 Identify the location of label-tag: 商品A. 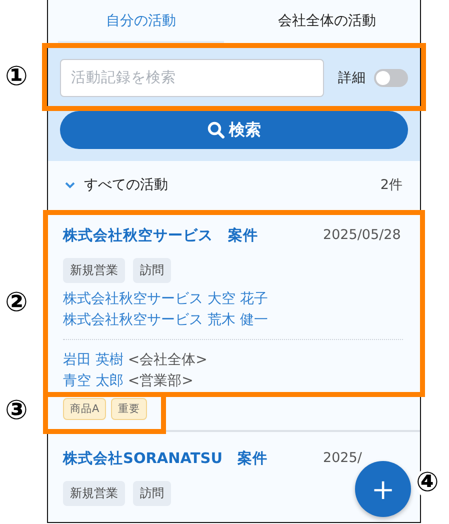
(84, 409).